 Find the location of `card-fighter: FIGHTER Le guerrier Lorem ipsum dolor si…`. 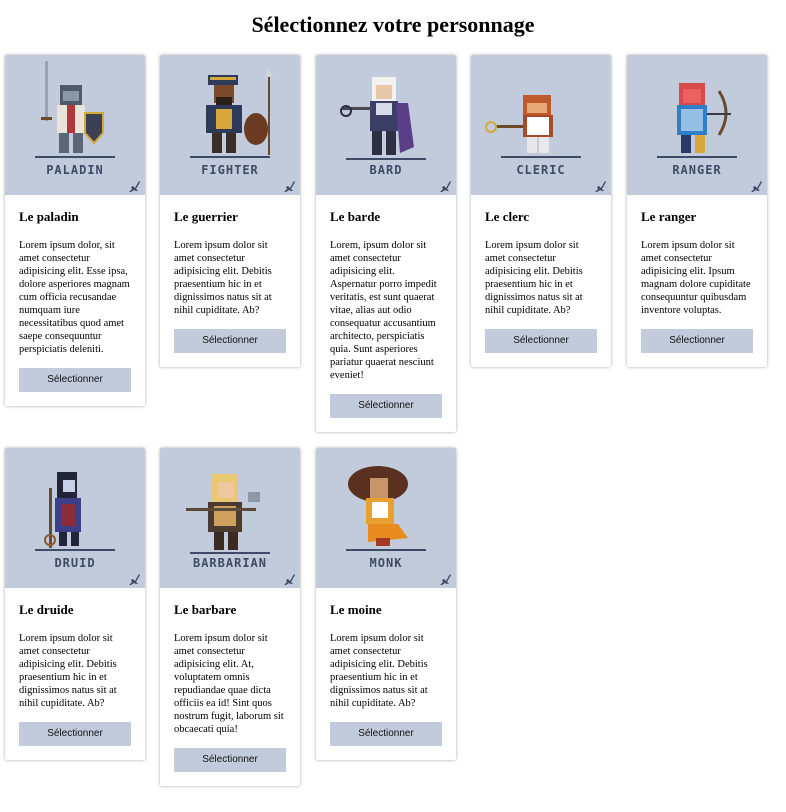

card-fighter: FIGHTER Le guerrier Lorem ipsum dolor si… is located at coordinates (230, 211).